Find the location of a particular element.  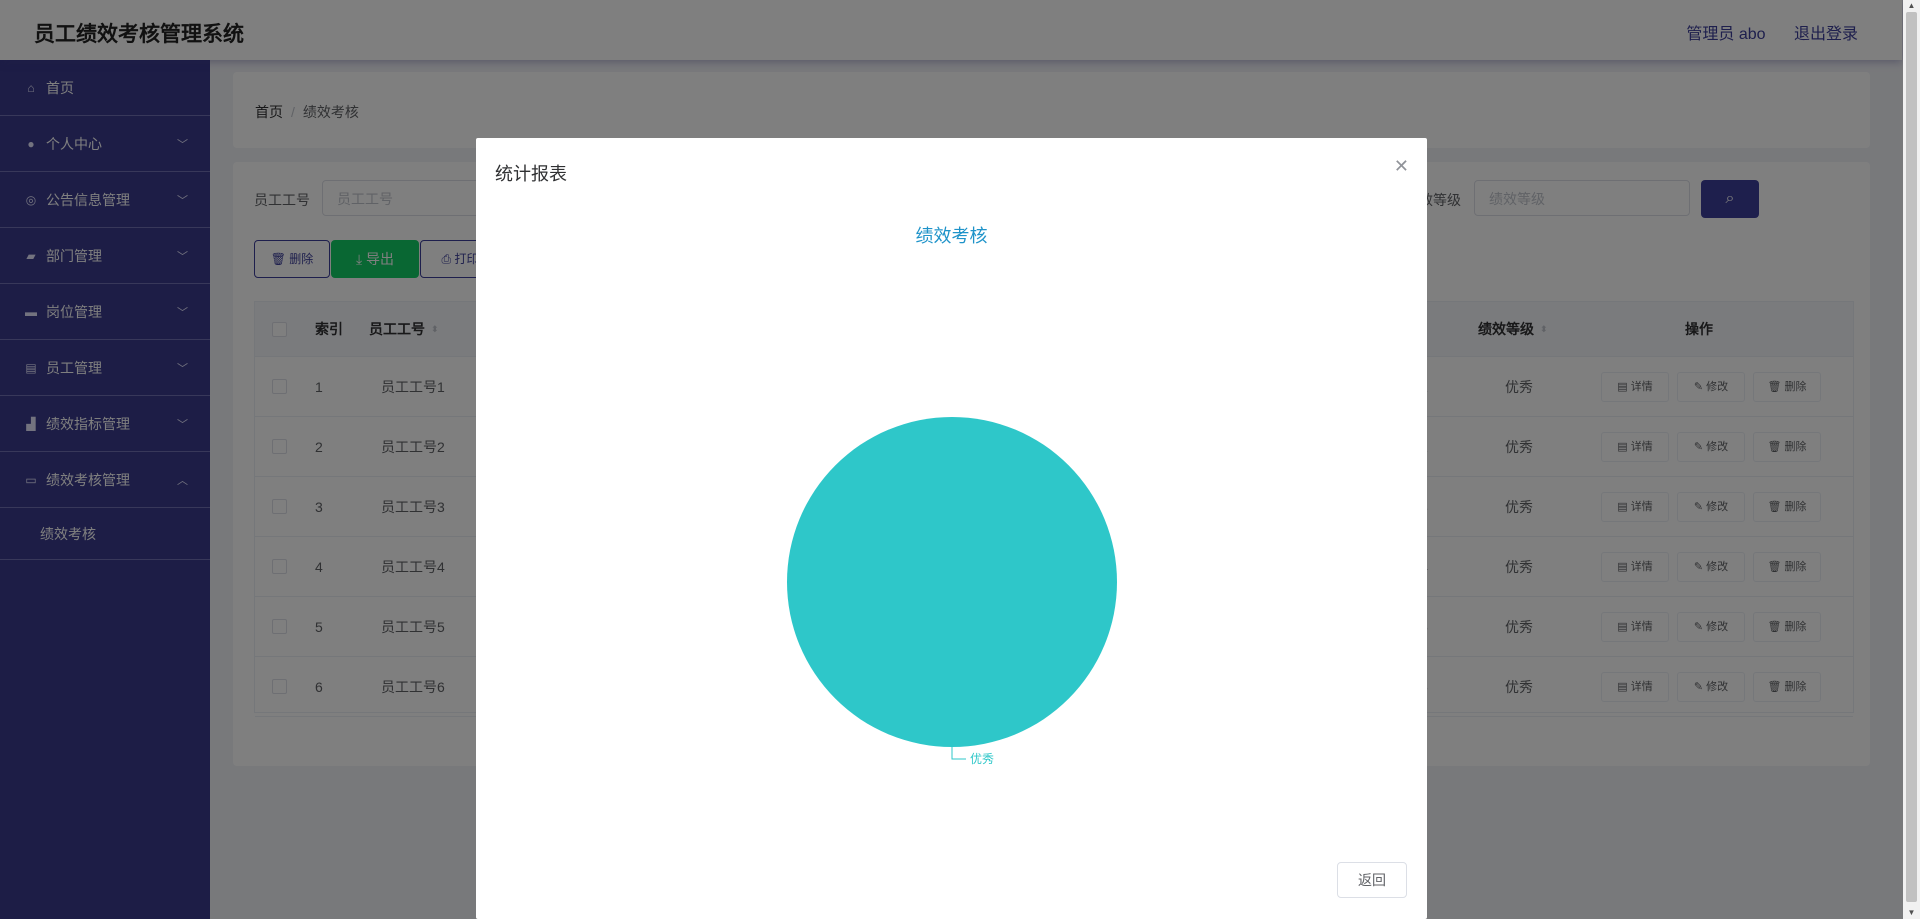

scroll-up-arrow-icon: ▲ is located at coordinates (1911, 6).